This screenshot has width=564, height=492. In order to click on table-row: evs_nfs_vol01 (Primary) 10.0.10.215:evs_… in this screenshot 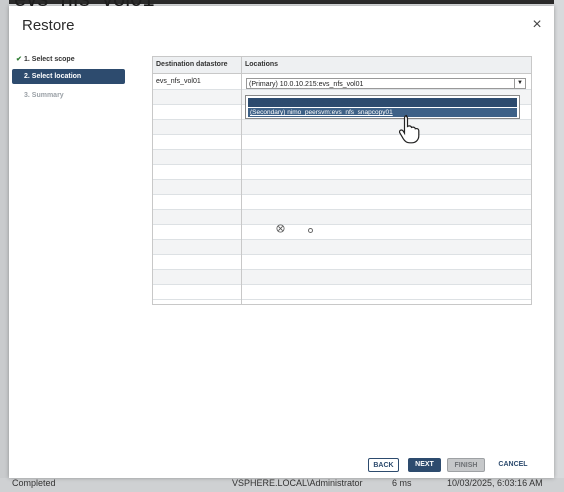, I will do `click(342, 82)`.